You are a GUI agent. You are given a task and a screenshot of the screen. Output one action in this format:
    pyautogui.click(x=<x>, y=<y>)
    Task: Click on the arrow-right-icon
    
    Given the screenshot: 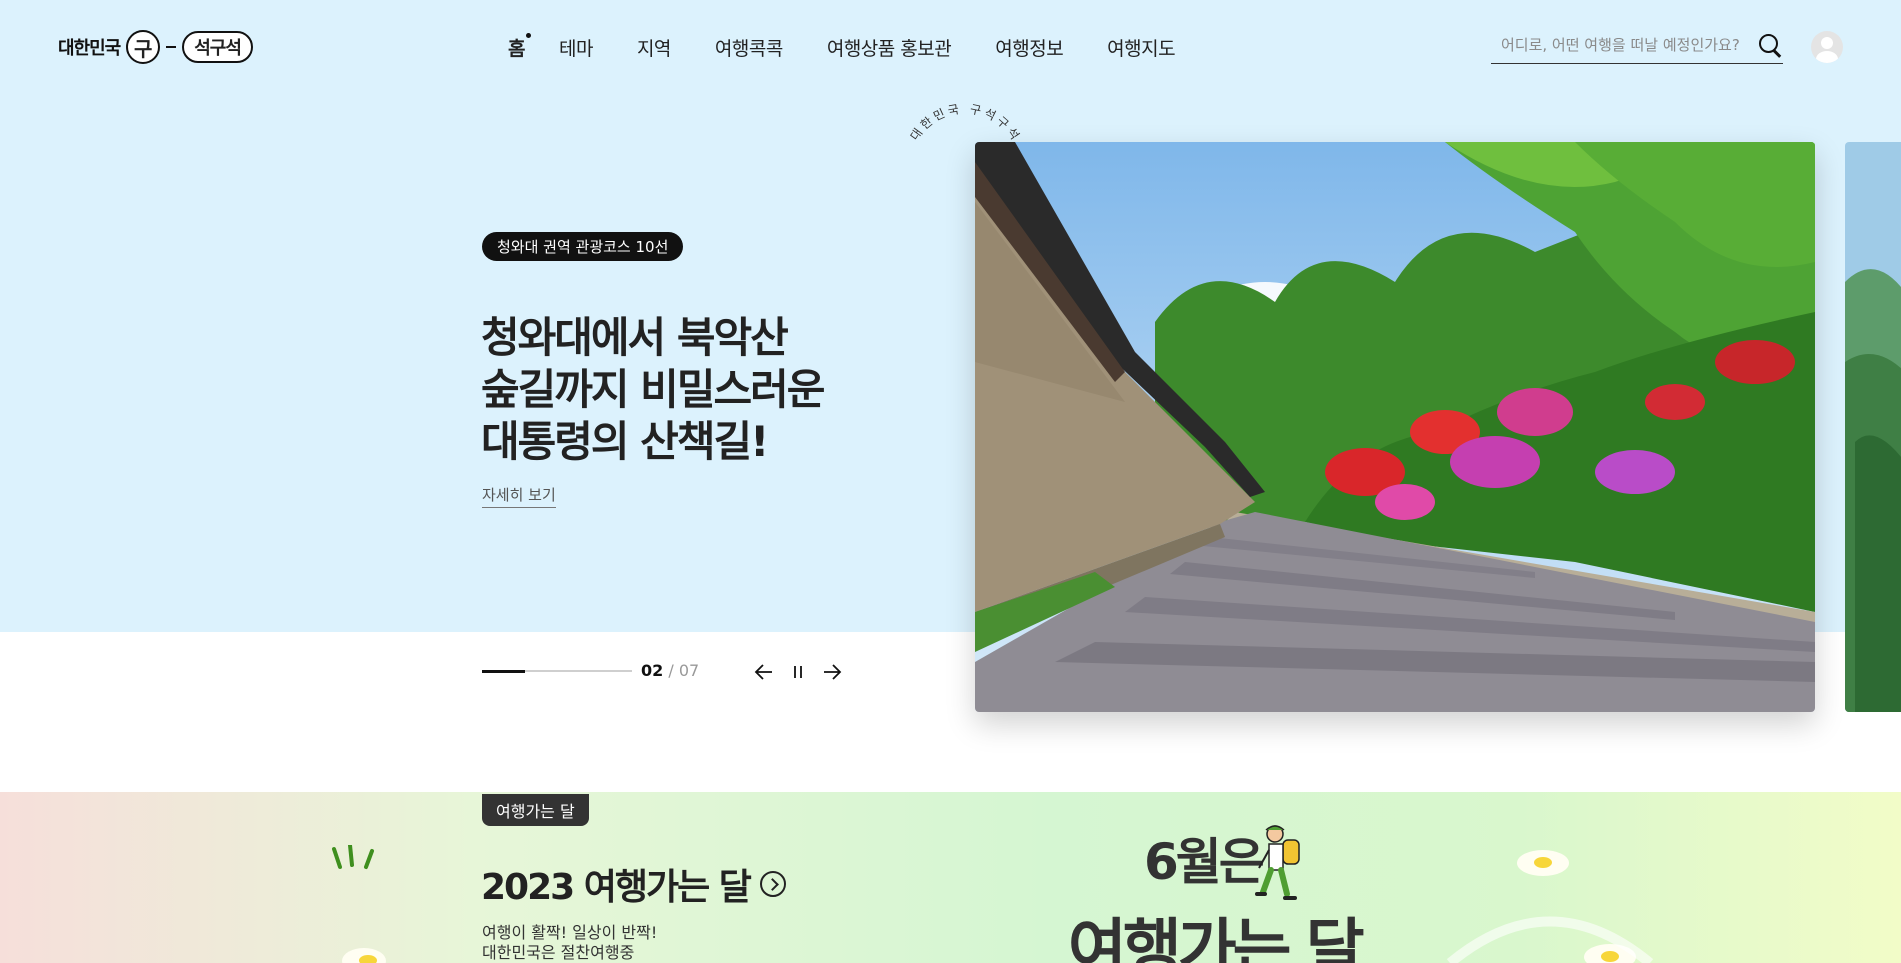 What is the action you would take?
    pyautogui.click(x=832, y=672)
    